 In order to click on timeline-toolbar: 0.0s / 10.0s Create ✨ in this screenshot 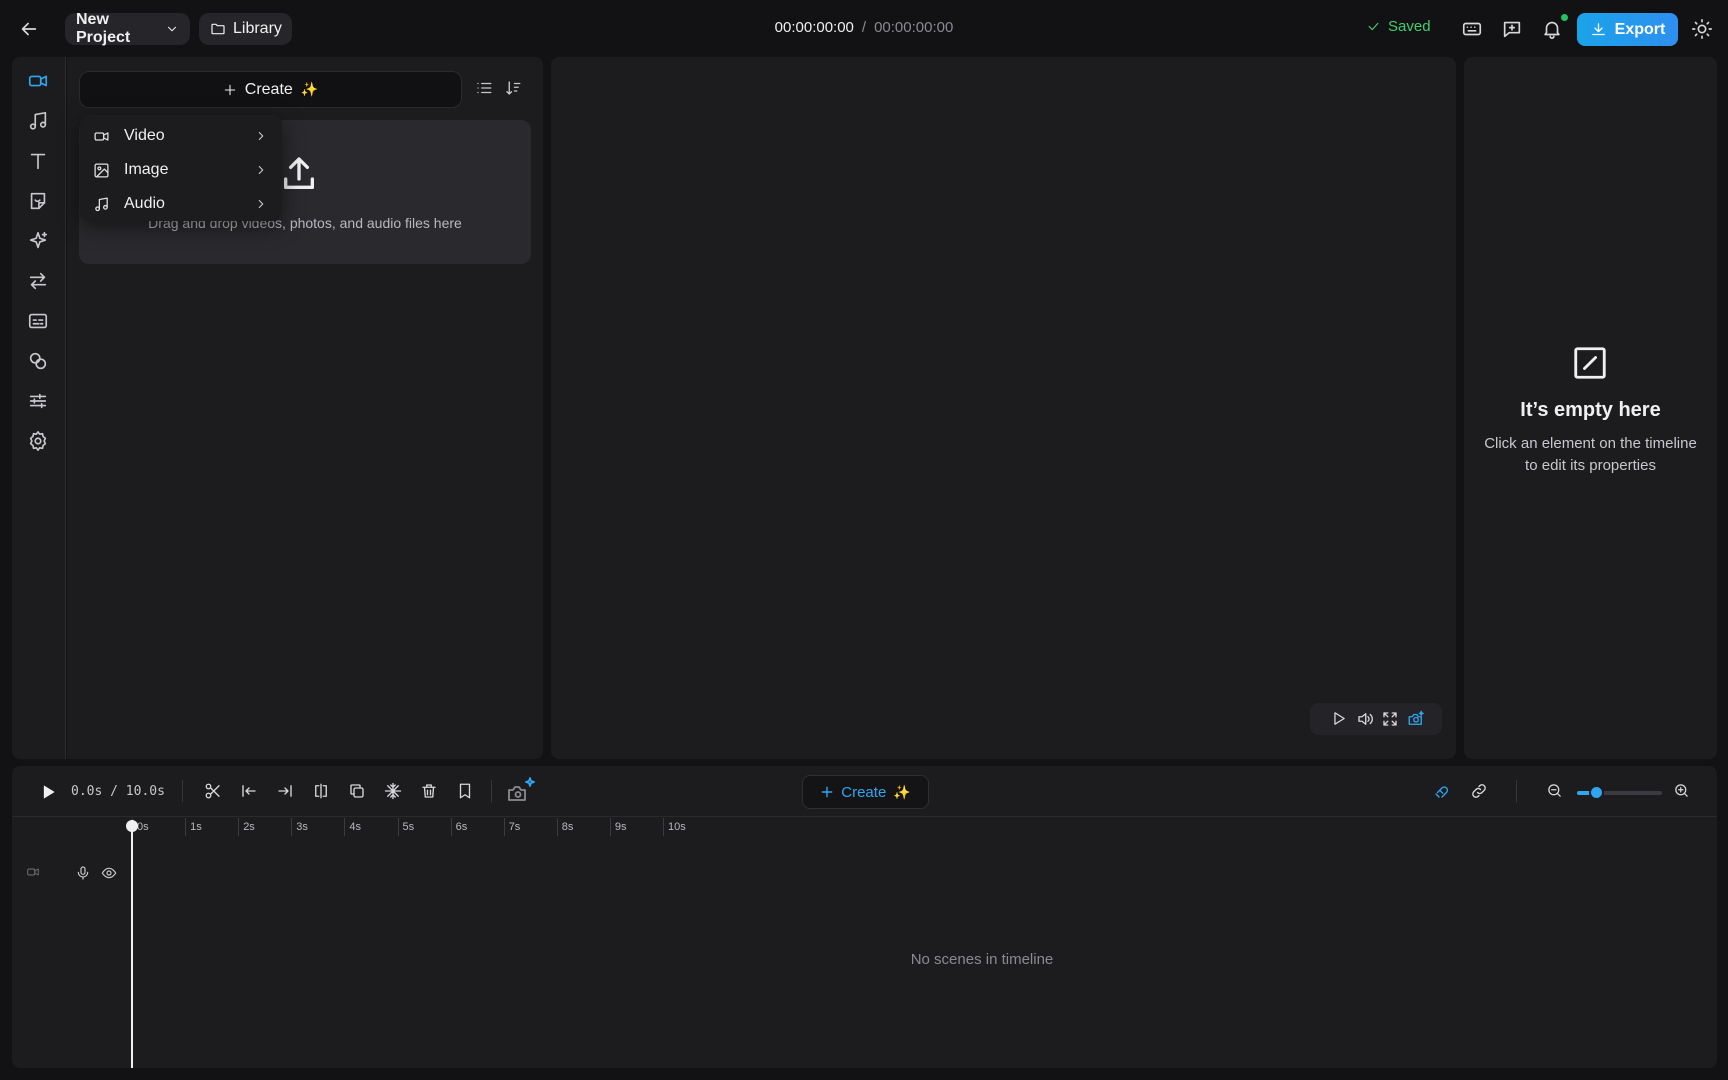, I will do `click(864, 791)`.